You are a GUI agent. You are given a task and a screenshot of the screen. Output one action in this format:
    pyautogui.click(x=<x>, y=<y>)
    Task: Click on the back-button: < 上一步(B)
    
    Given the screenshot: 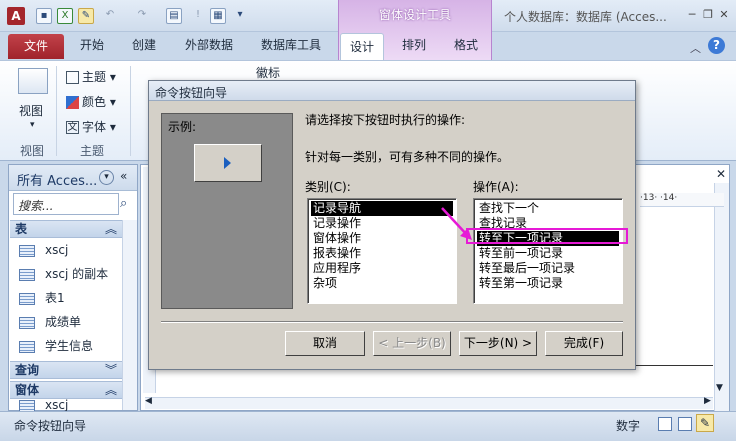 What is the action you would take?
    pyautogui.click(x=412, y=343)
    